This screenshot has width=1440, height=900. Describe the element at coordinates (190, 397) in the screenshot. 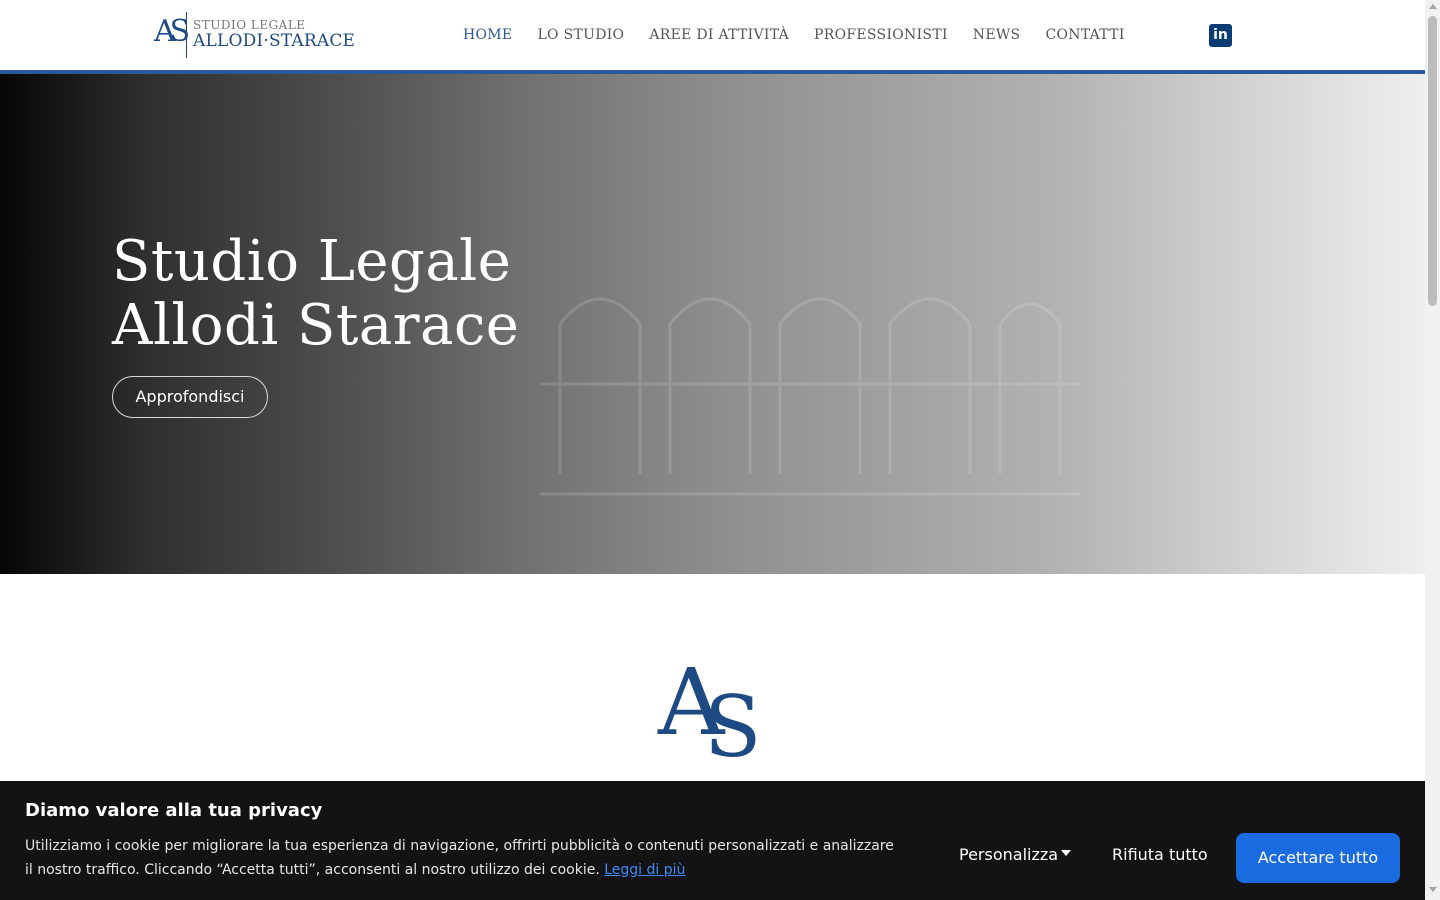

I see `approfondisci-button: Approfondisci` at that location.